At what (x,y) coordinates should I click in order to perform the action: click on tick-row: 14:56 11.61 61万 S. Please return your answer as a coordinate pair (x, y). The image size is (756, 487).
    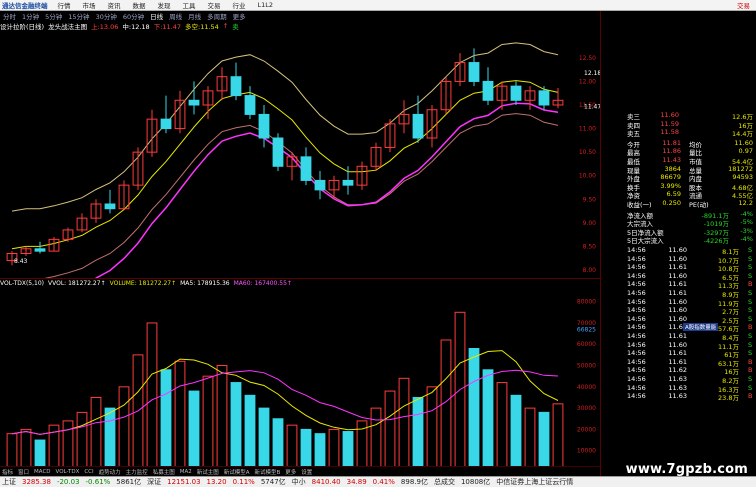
    Looking at the image, I should click on (678, 354).